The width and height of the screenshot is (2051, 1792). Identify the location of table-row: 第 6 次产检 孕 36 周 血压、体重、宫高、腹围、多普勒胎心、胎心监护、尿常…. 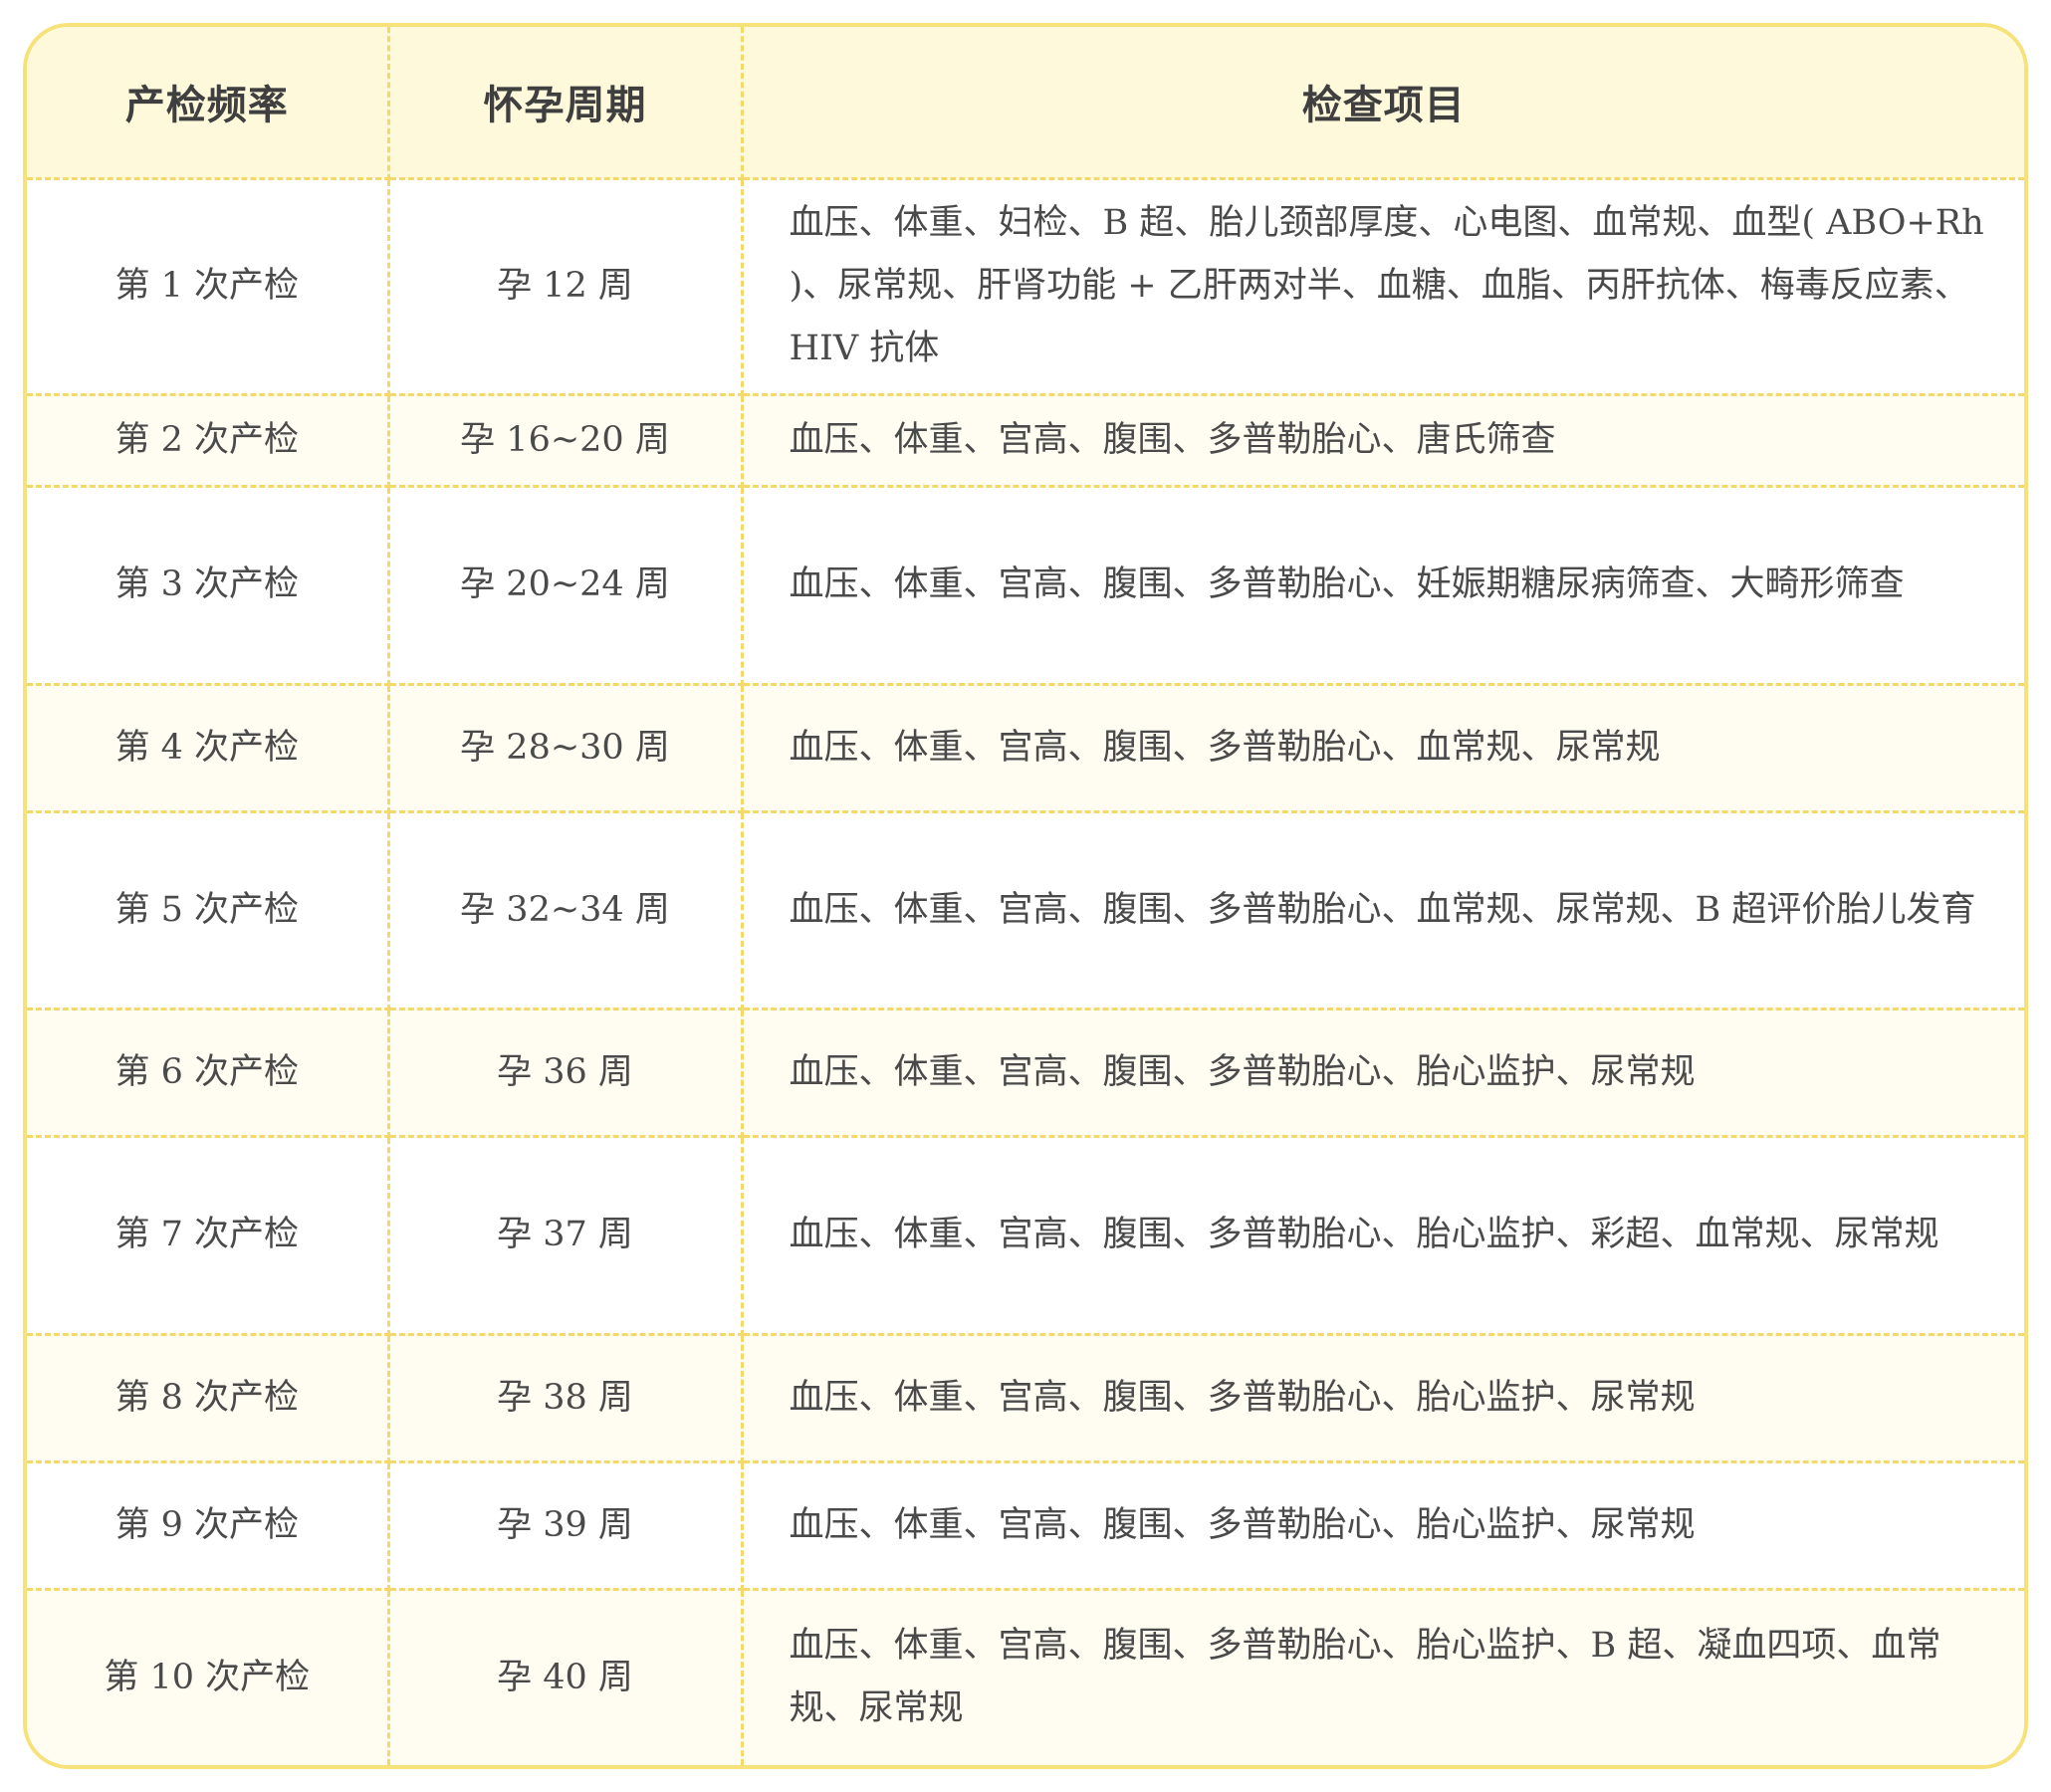
(1025, 1073).